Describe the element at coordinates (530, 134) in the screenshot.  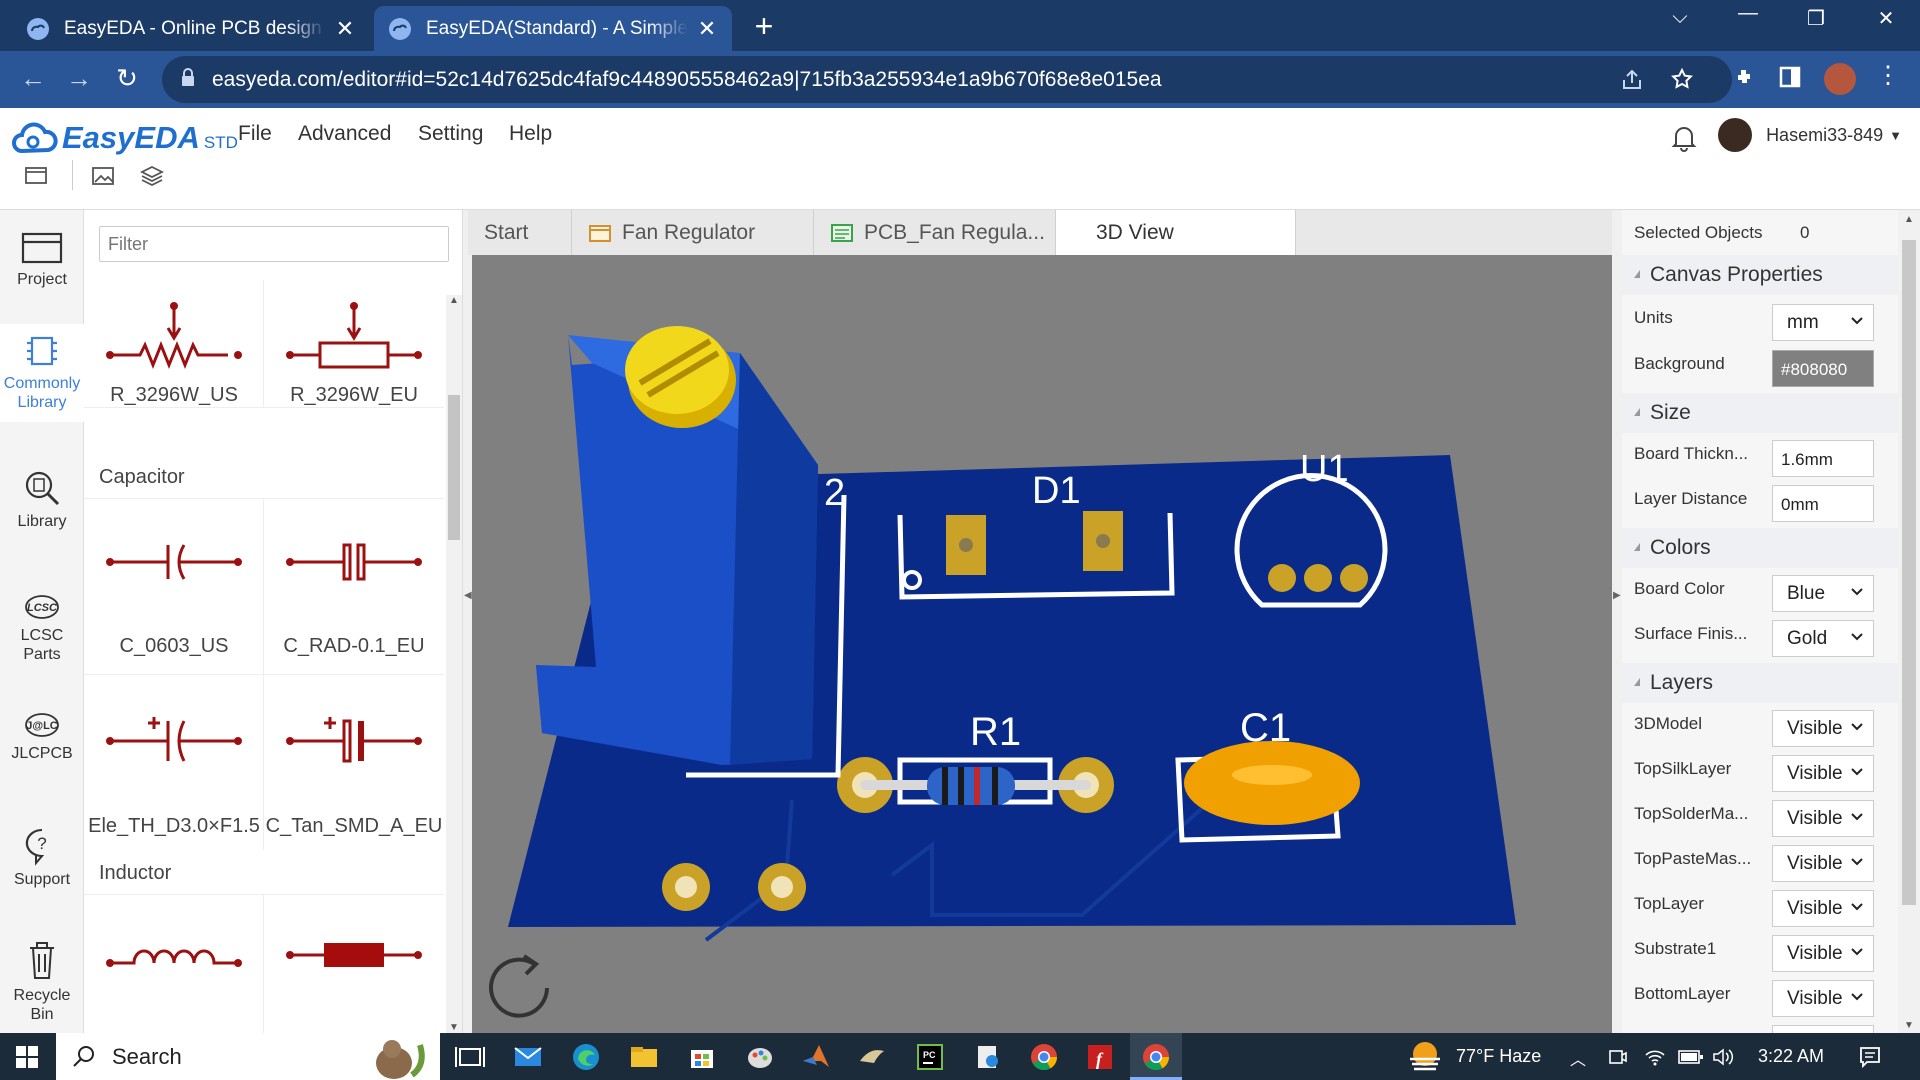
I see `menu-help: Help` at that location.